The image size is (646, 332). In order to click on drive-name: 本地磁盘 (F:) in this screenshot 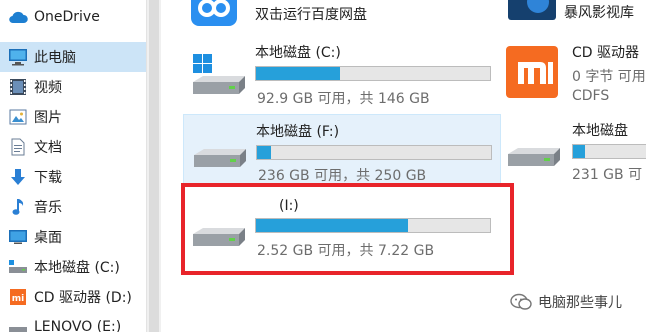, I will do `click(298, 132)`.